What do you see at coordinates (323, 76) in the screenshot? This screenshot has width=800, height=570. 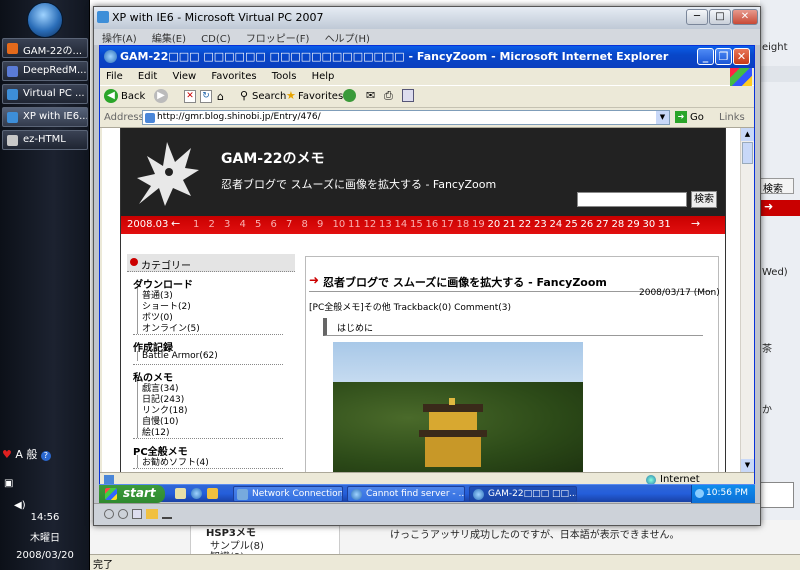 I see `ie-menu-help: Help` at bounding box center [323, 76].